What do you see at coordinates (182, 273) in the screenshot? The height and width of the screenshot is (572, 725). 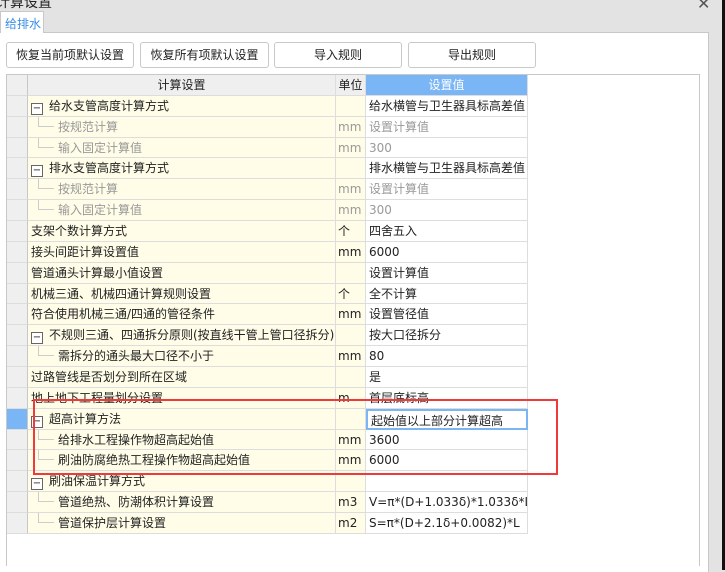 I see `setting-name: 管道通头计算最小值设置` at bounding box center [182, 273].